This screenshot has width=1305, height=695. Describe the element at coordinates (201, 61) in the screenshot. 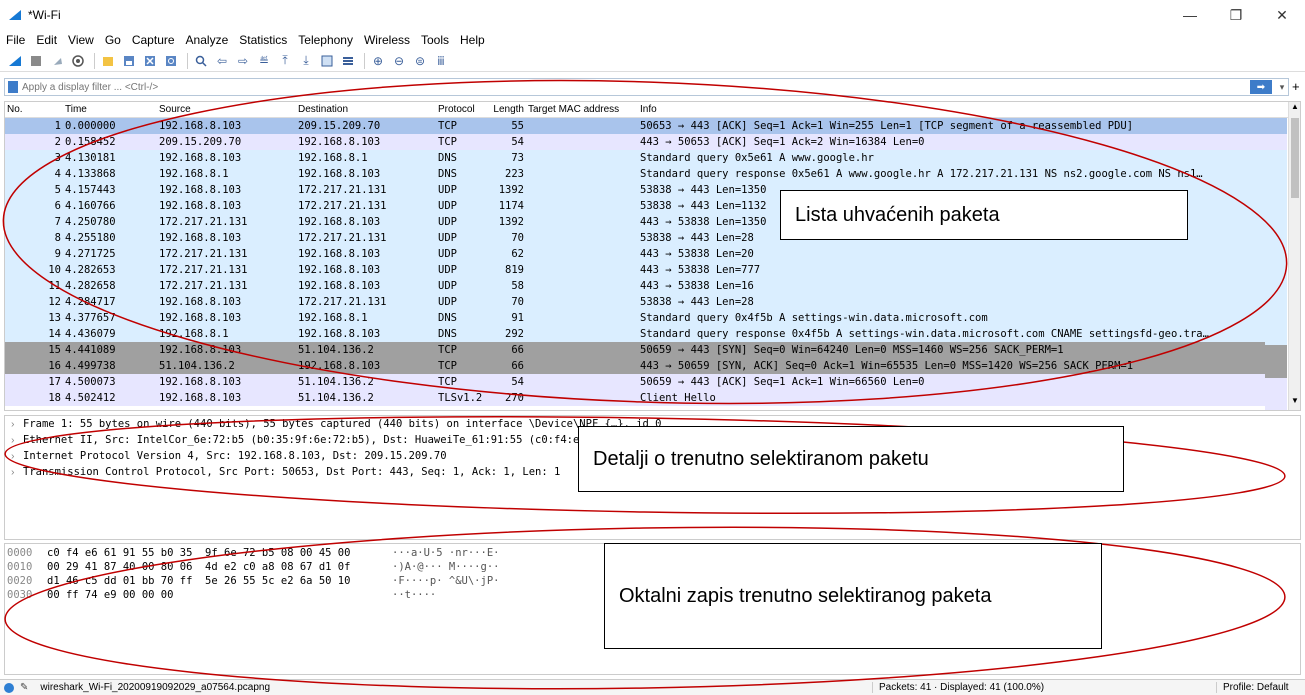

I see `find-packet-icon` at that location.